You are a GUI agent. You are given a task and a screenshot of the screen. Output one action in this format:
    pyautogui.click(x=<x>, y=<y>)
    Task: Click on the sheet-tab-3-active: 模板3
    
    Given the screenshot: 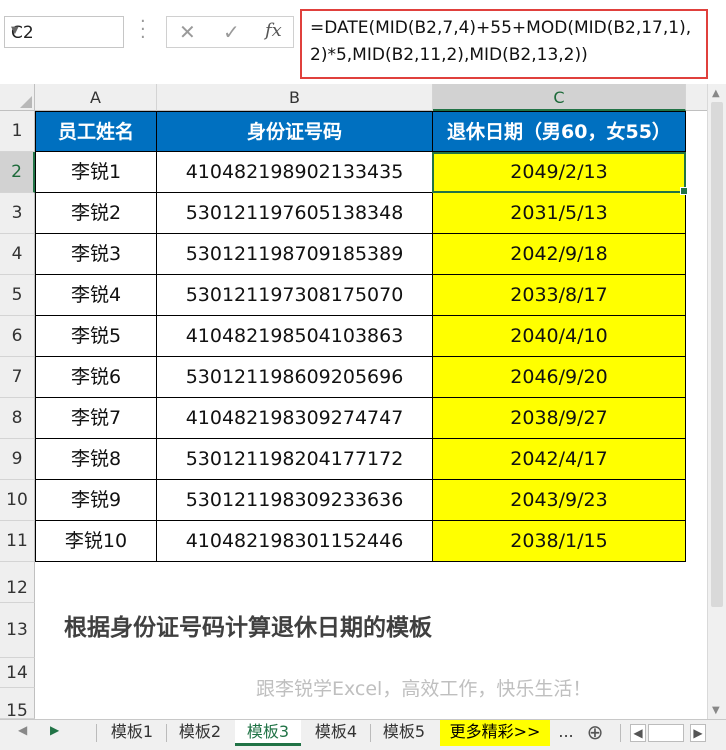 What is the action you would take?
    pyautogui.click(x=268, y=733)
    